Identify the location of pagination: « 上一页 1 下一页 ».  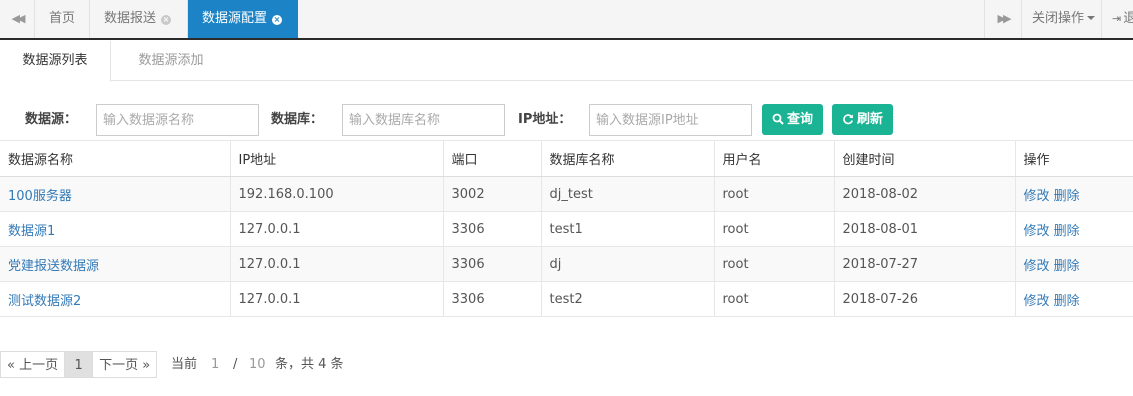
(79, 364).